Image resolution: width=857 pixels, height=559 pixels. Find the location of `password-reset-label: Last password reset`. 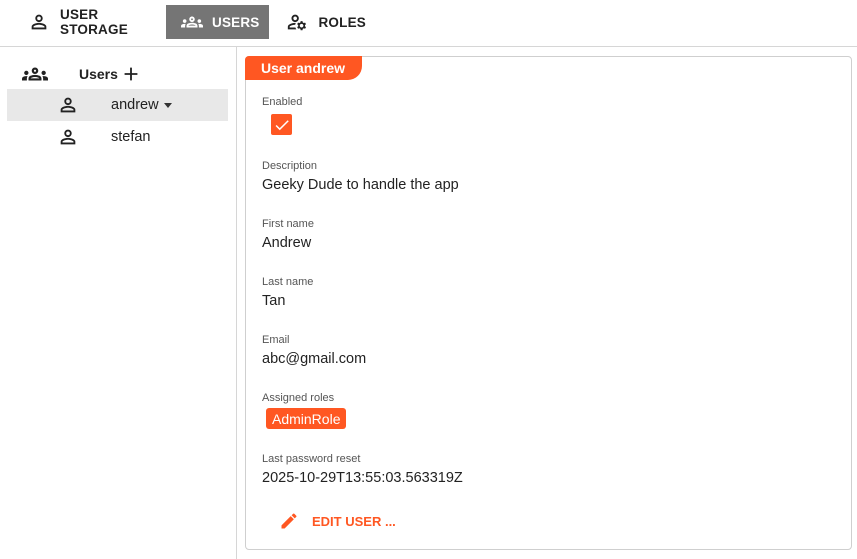

password-reset-label: Last password reset is located at coordinates (311, 459).